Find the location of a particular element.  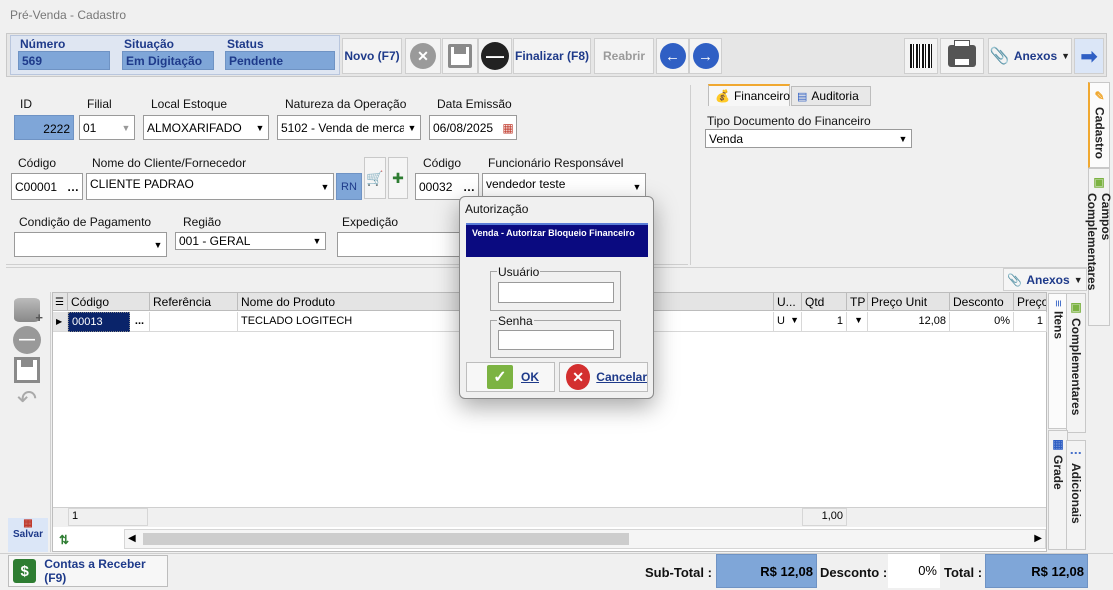

cell-codigo-value: 00013 is located at coordinates (87, 322).